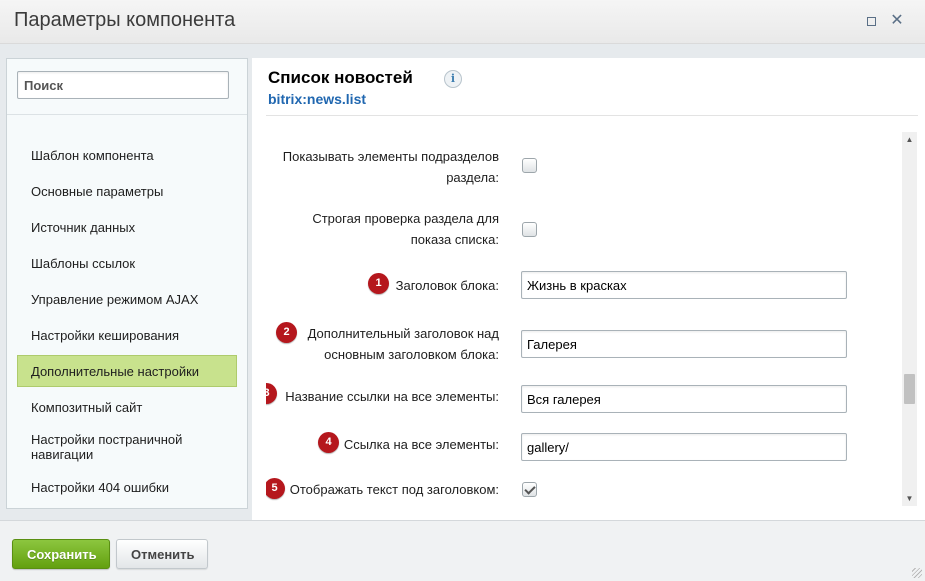 This screenshot has width=925, height=581. I want to click on info-icon: i, so click(453, 79).